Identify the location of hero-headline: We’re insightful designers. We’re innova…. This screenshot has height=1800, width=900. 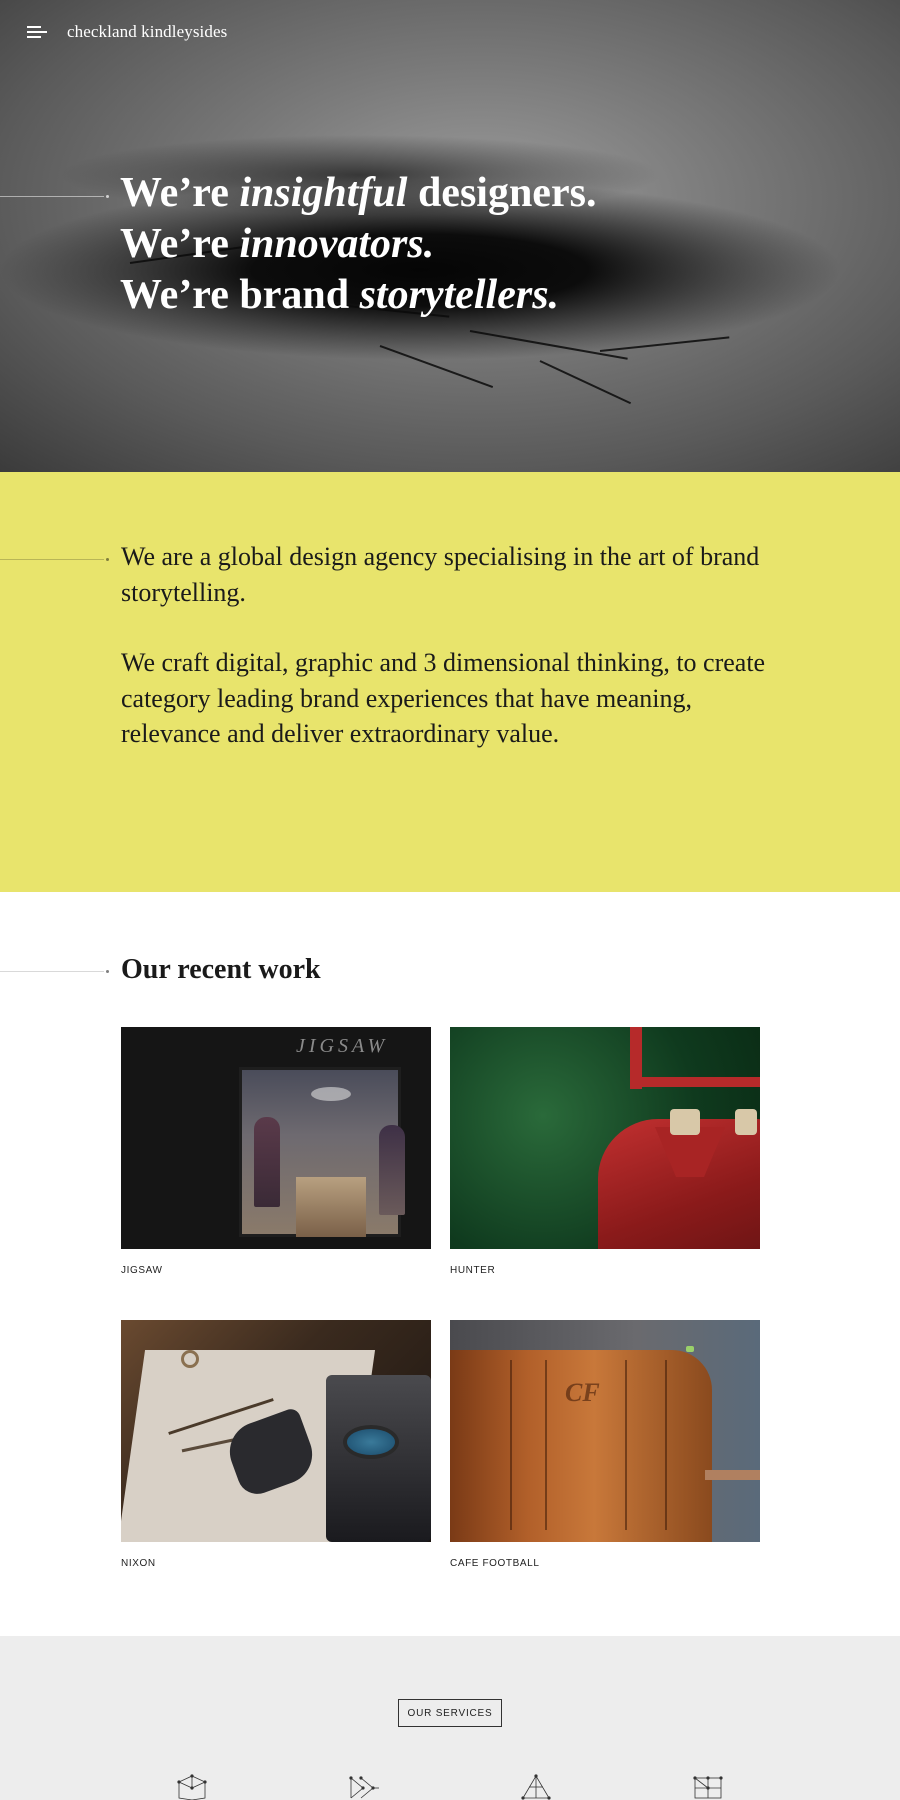
(358, 244).